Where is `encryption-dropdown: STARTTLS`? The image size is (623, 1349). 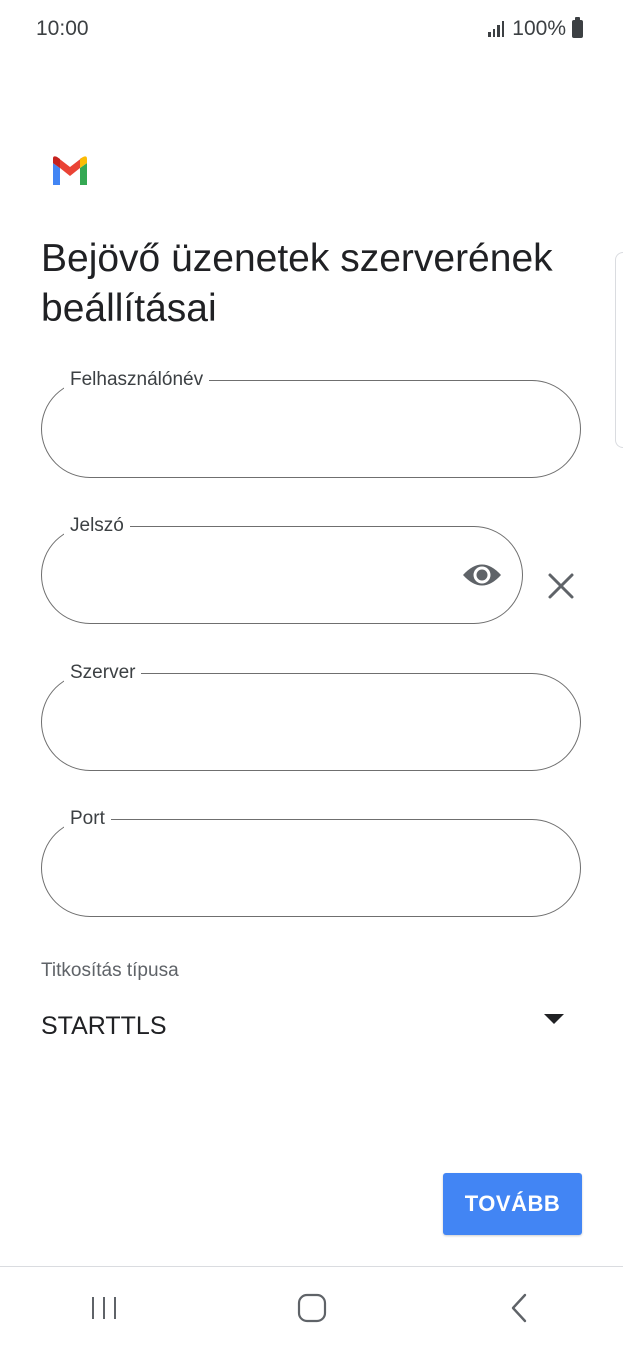
encryption-dropdown: STARTTLS is located at coordinates (311, 1028).